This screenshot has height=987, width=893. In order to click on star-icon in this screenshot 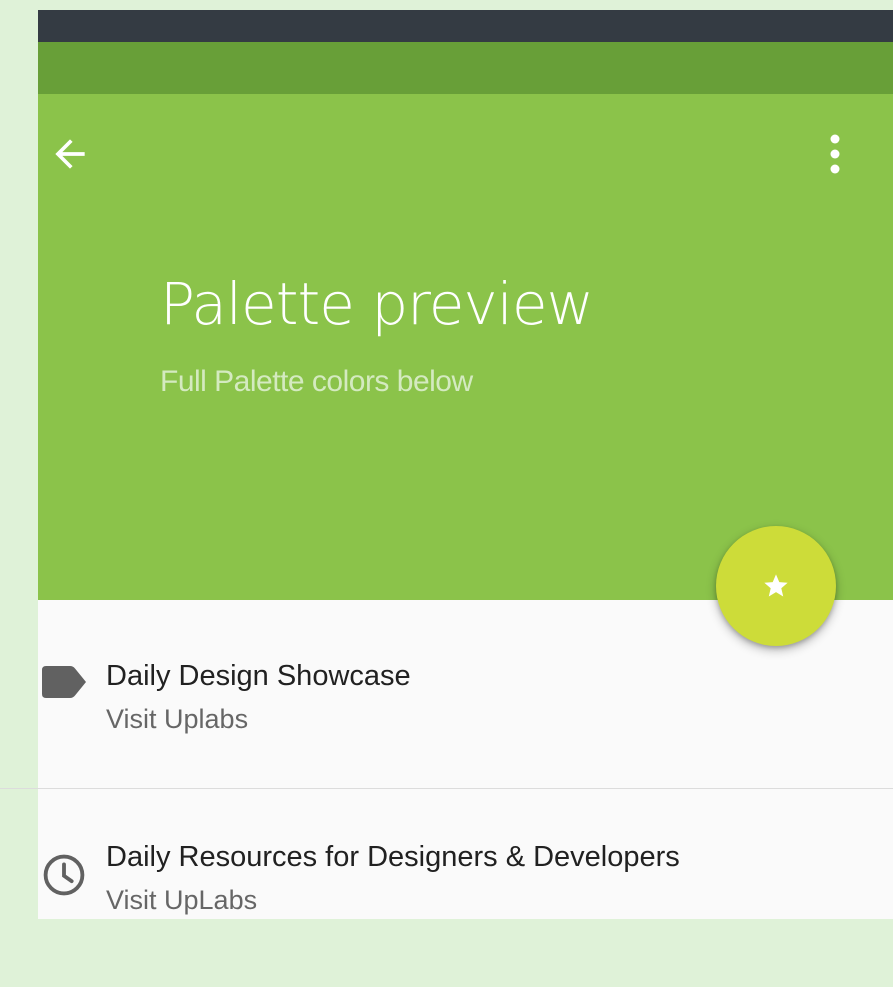, I will do `click(776, 585)`.